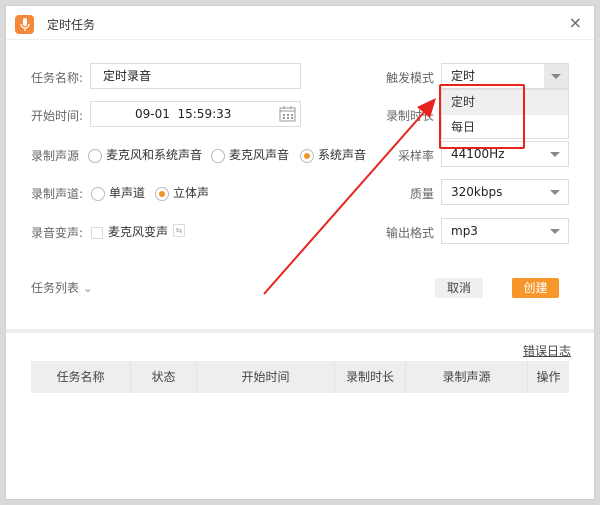  I want to click on cancel-button: 取消, so click(459, 288).